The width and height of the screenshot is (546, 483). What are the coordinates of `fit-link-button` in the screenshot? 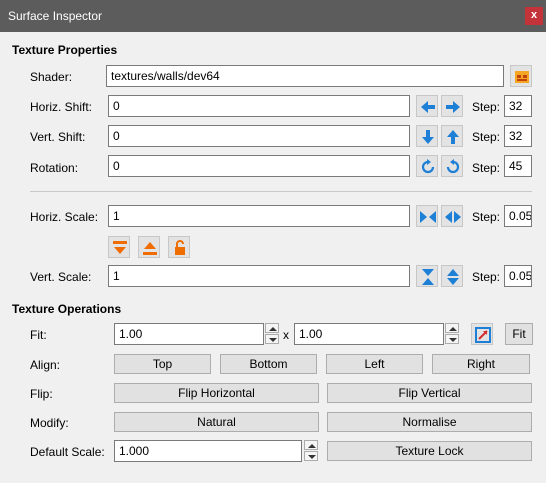 It's located at (482, 334).